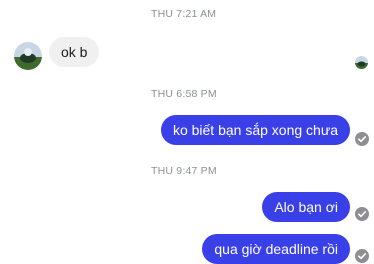 The height and width of the screenshot is (264, 374). I want to click on timestamp-1: THU 7:21 AM, so click(184, 14).